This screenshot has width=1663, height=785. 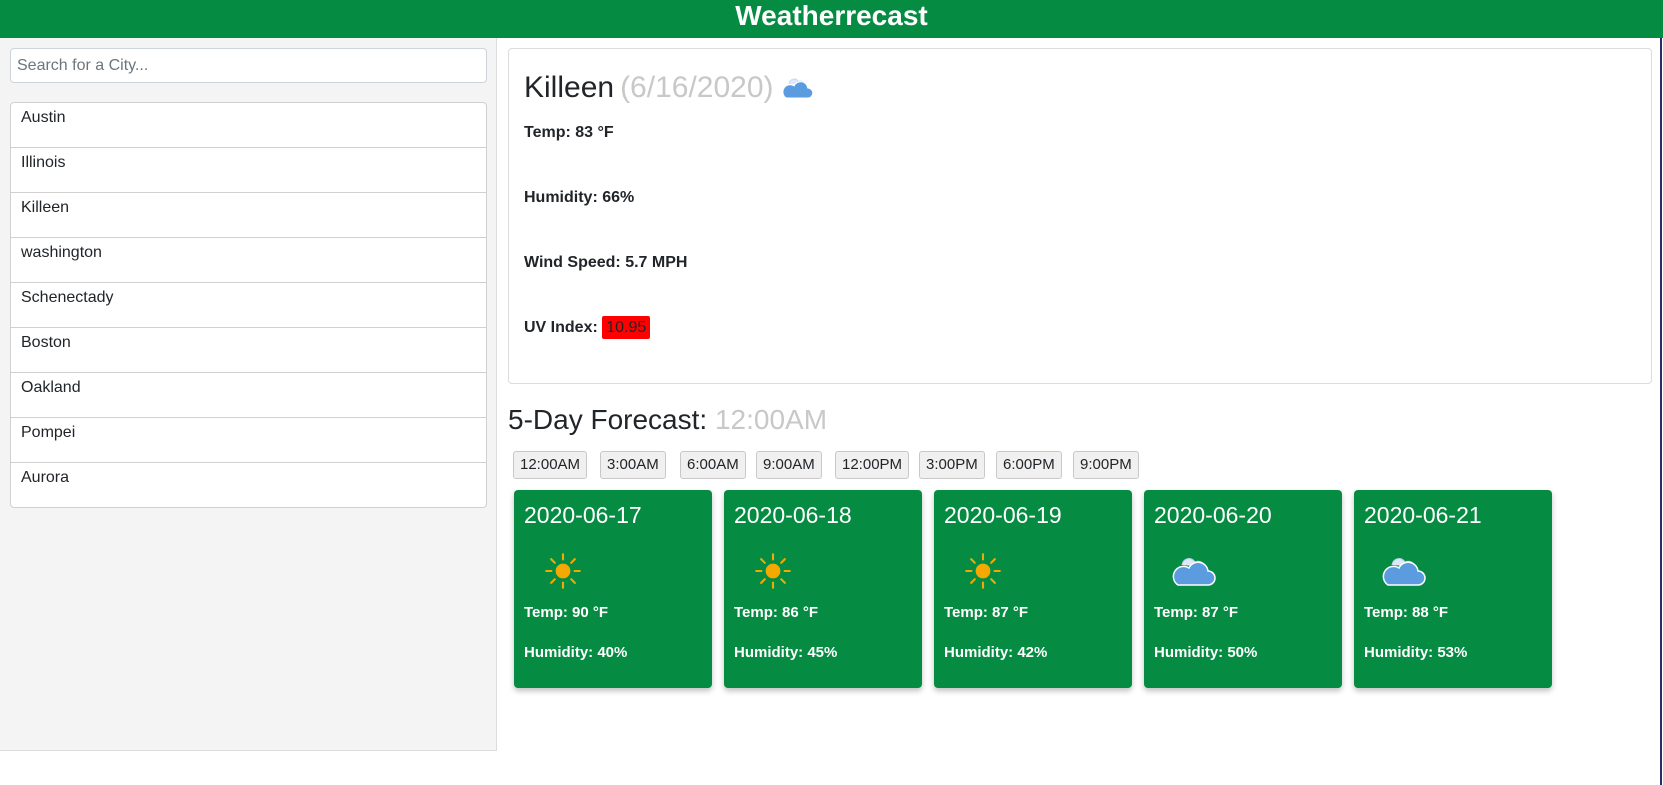 What do you see at coordinates (566, 612) in the screenshot?
I see `forecast-temp: Temp: 90 °F` at bounding box center [566, 612].